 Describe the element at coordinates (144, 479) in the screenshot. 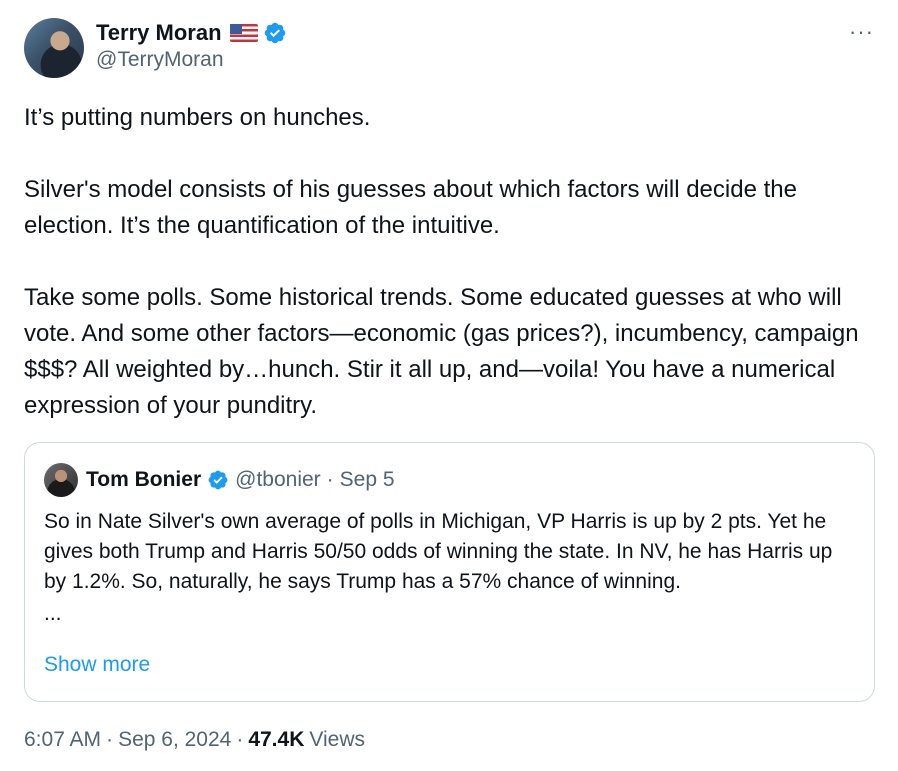

I see `quoted-author-display-name: Tom Bonier` at that location.